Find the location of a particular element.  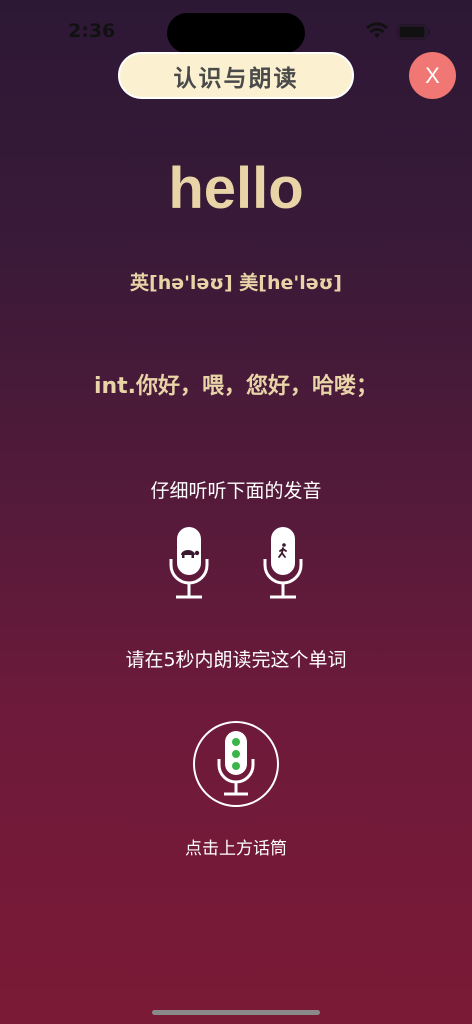

listen-instruction: 仔细听听下面的发音 is located at coordinates (236, 491).